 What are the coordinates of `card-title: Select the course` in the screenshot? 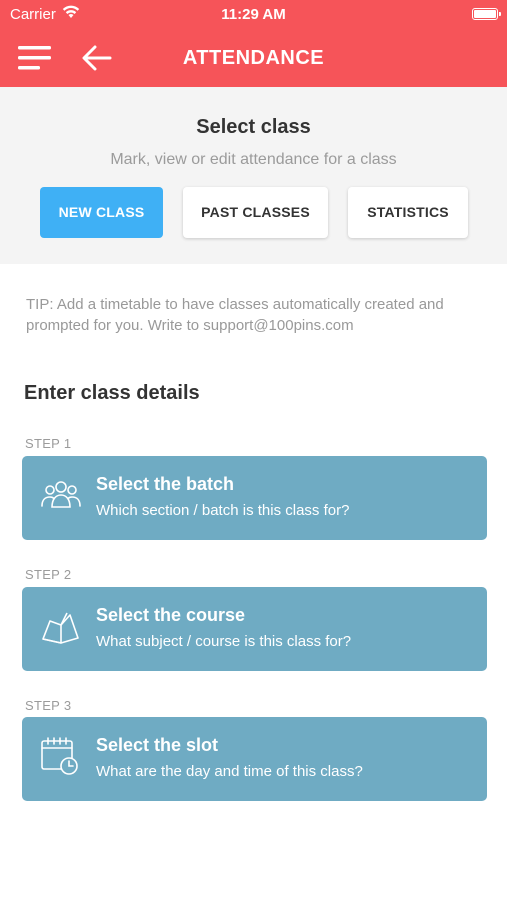 It's located at (171, 615).